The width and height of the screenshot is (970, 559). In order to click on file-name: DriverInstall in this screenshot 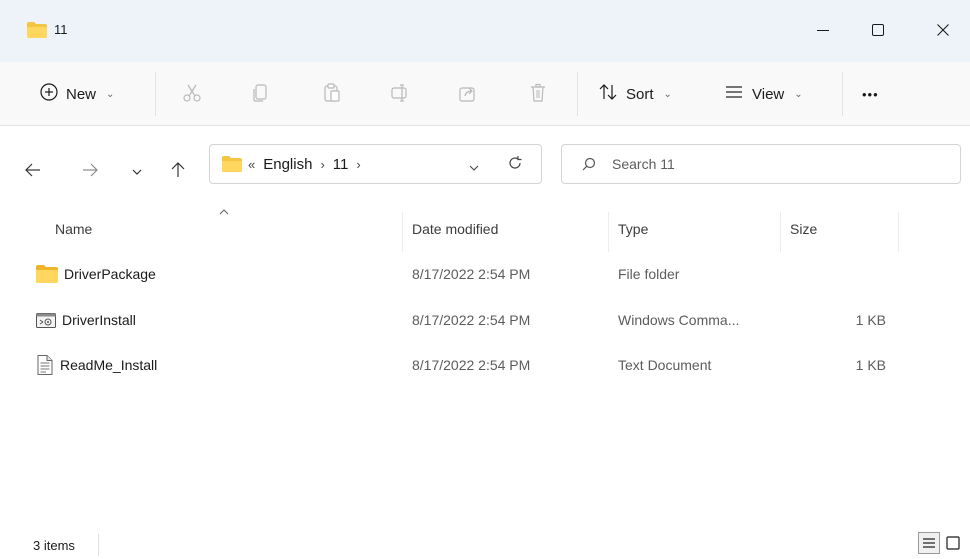, I will do `click(99, 320)`.